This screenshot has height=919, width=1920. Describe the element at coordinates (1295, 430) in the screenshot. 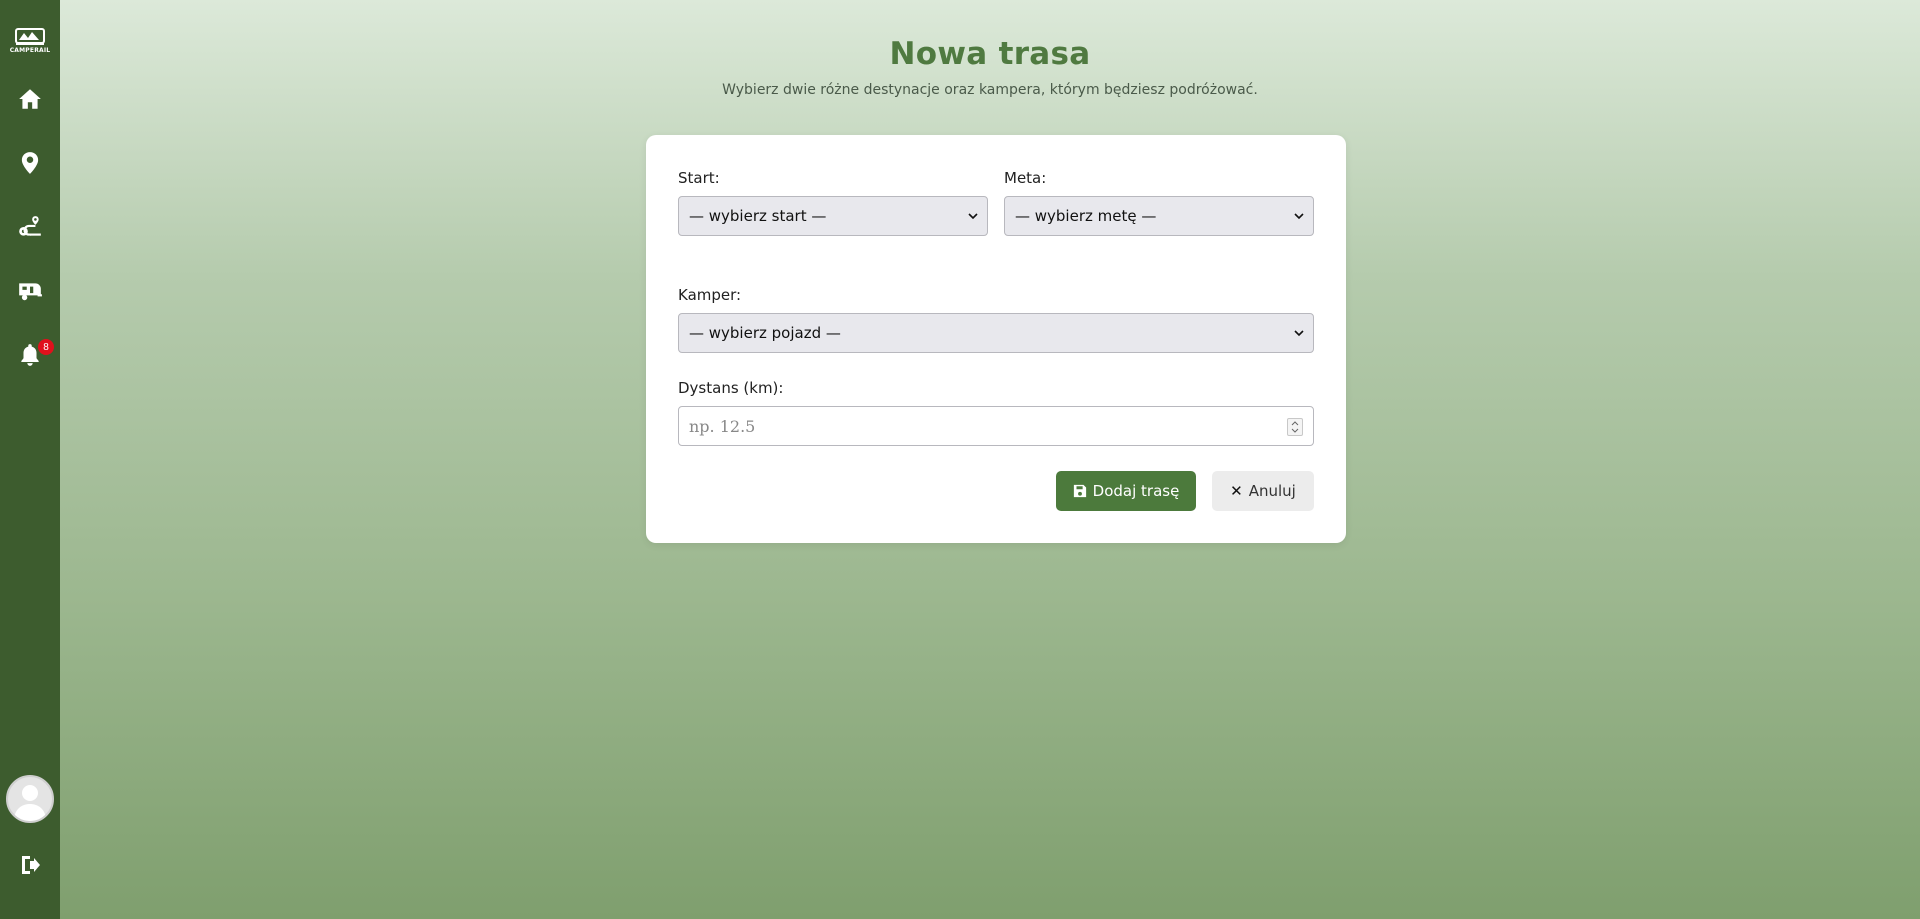

I see `spinner-down-icon` at that location.